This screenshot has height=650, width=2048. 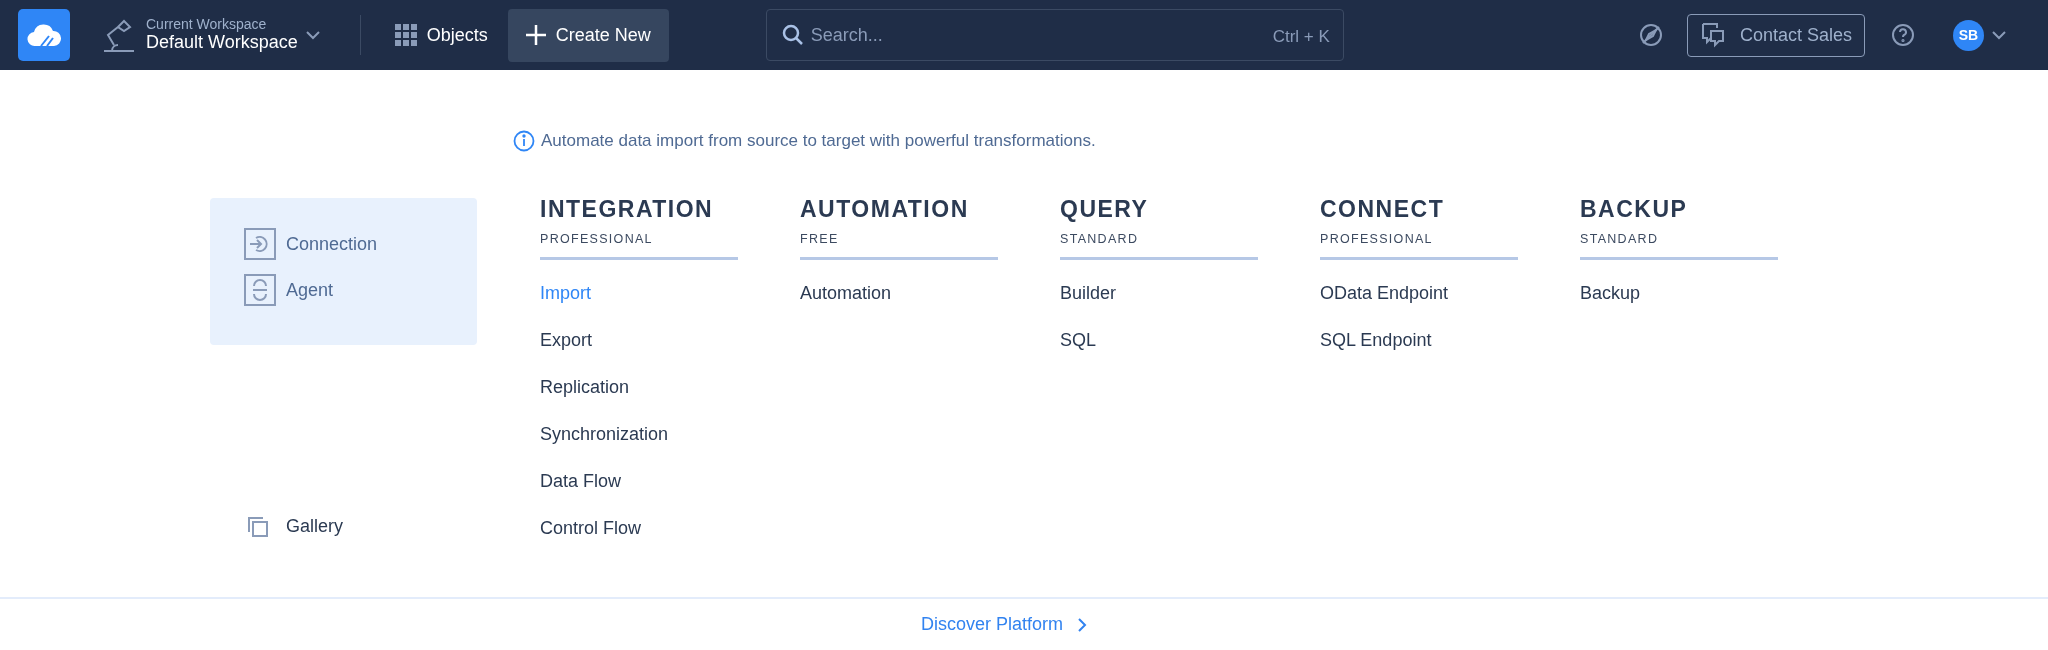 What do you see at coordinates (639, 341) in the screenshot?
I see `menu-link: Export` at bounding box center [639, 341].